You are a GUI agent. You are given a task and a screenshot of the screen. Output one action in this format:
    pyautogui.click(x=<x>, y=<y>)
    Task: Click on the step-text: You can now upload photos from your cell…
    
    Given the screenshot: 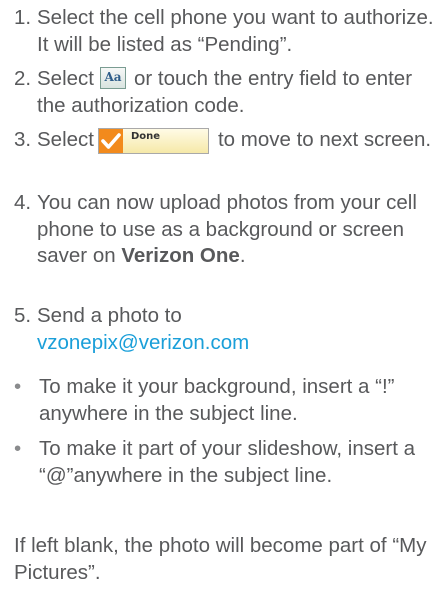 What is the action you would take?
    pyautogui.click(x=237, y=230)
    